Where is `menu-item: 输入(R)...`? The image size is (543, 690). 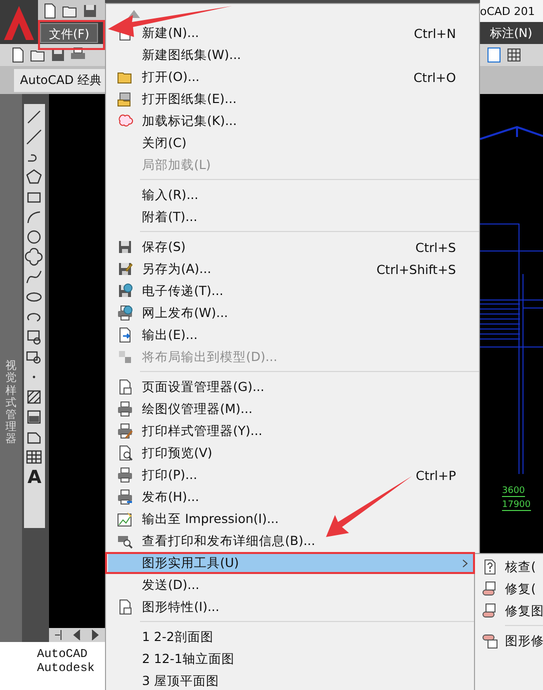
menu-item: 输入(R)... is located at coordinates (291, 195).